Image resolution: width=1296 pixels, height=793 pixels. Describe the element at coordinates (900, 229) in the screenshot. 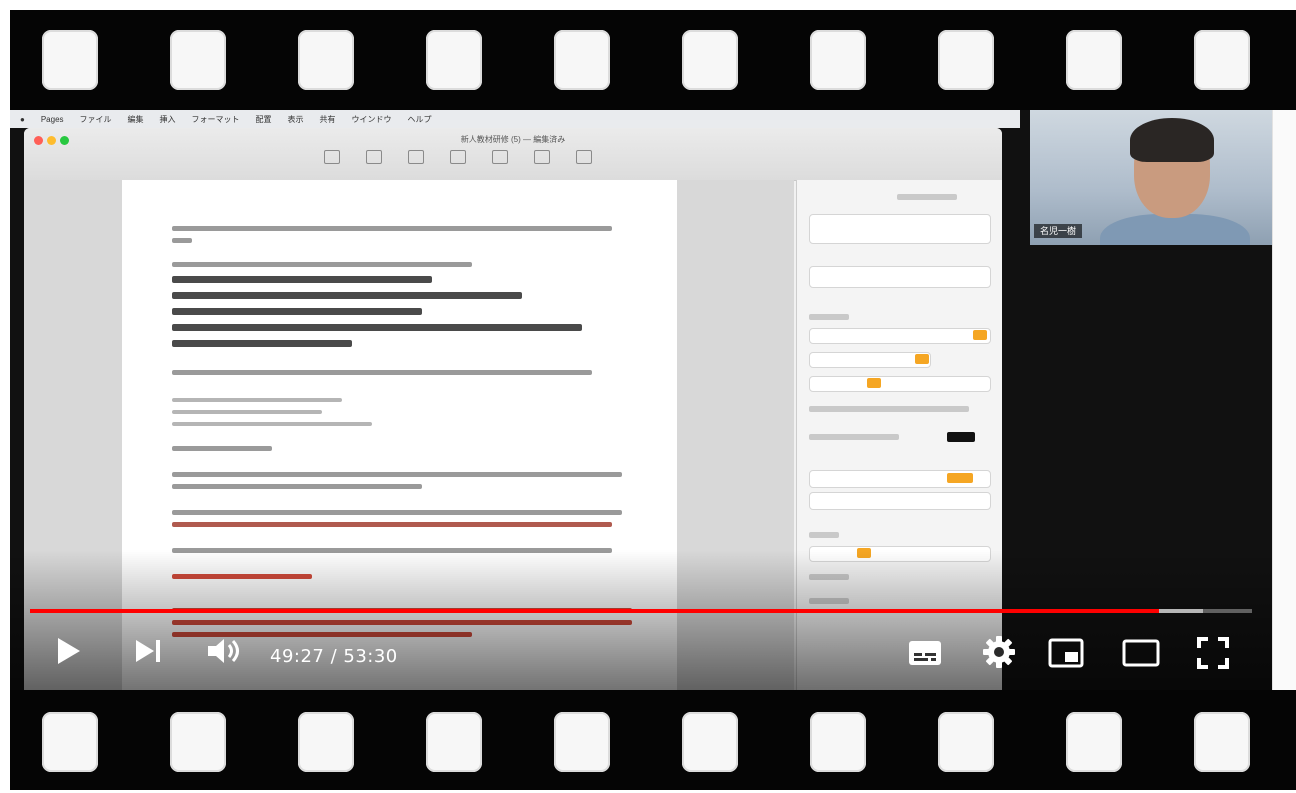

I see `paragraph-style-box` at that location.